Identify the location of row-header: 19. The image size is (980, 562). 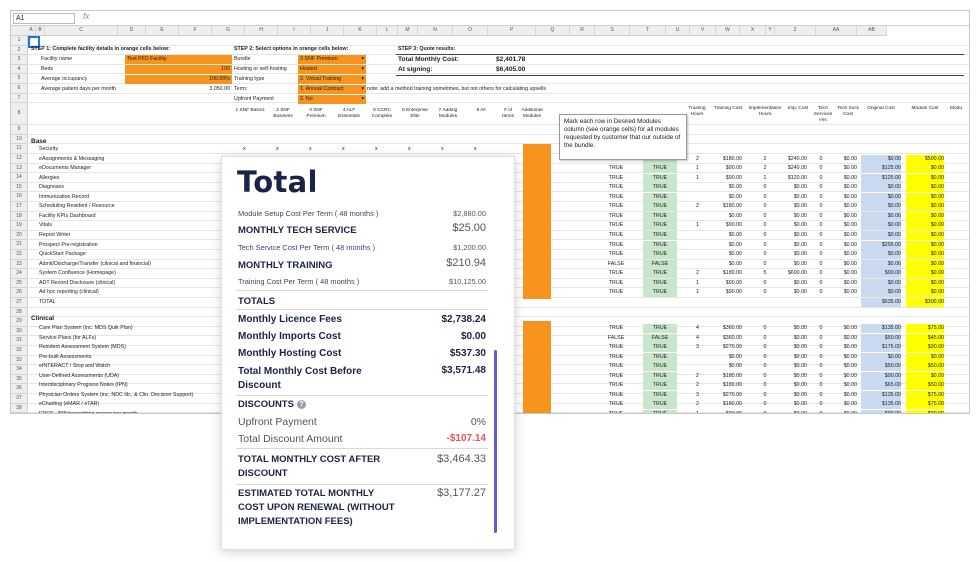
(19, 226).